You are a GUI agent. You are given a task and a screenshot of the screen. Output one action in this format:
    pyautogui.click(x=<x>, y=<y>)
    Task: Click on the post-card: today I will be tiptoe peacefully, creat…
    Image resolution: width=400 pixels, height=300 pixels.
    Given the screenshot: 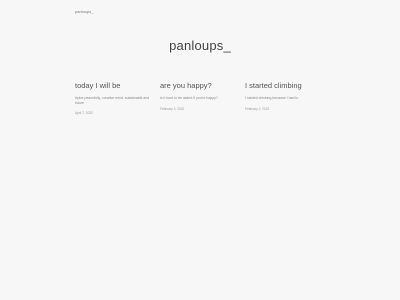 What is the action you would take?
    pyautogui.click(x=117, y=98)
    